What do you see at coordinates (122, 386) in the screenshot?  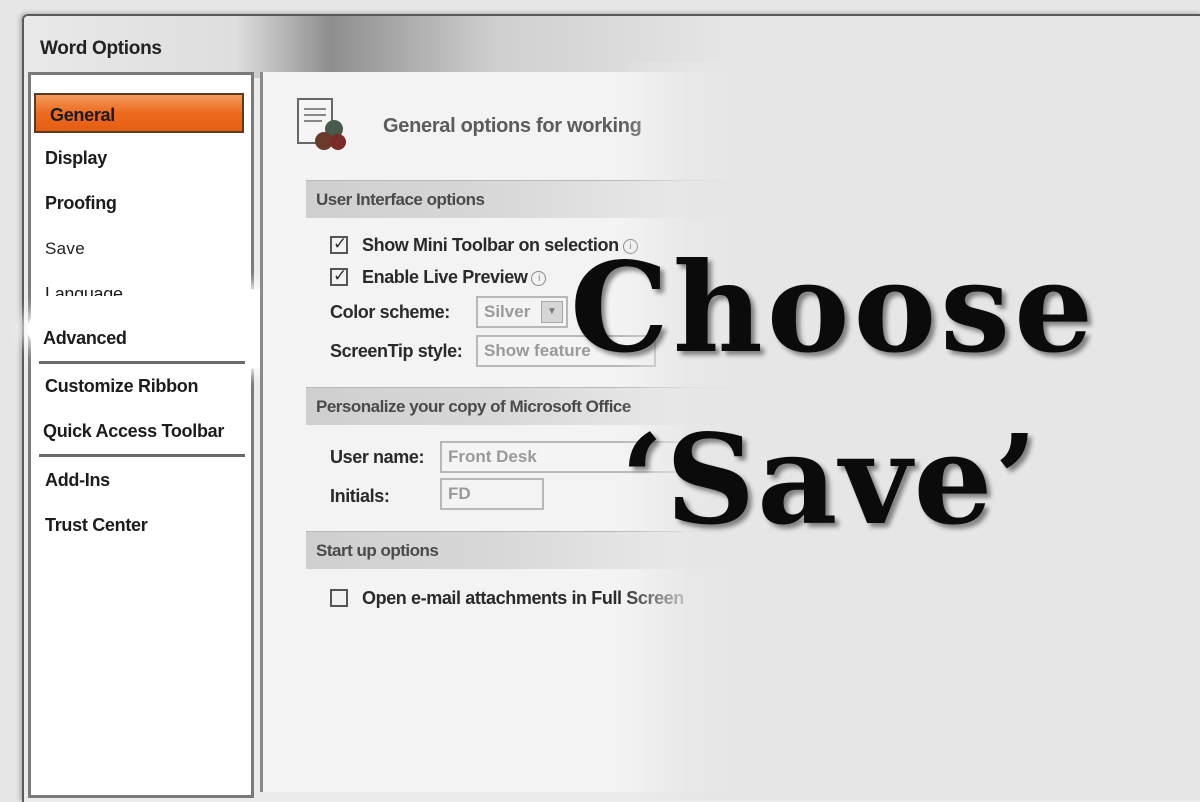 I see `nav-item-customize-ribbon: Customize Ribbon` at bounding box center [122, 386].